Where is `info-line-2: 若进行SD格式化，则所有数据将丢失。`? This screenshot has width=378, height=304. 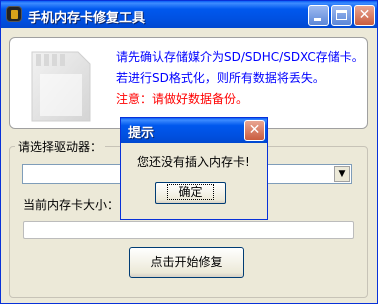 info-line-2: 若进行SD格式化，则所有数据将丢失。 is located at coordinates (220, 78).